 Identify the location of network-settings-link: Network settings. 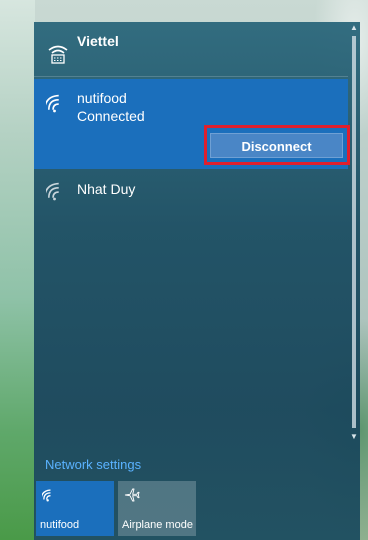
(93, 464).